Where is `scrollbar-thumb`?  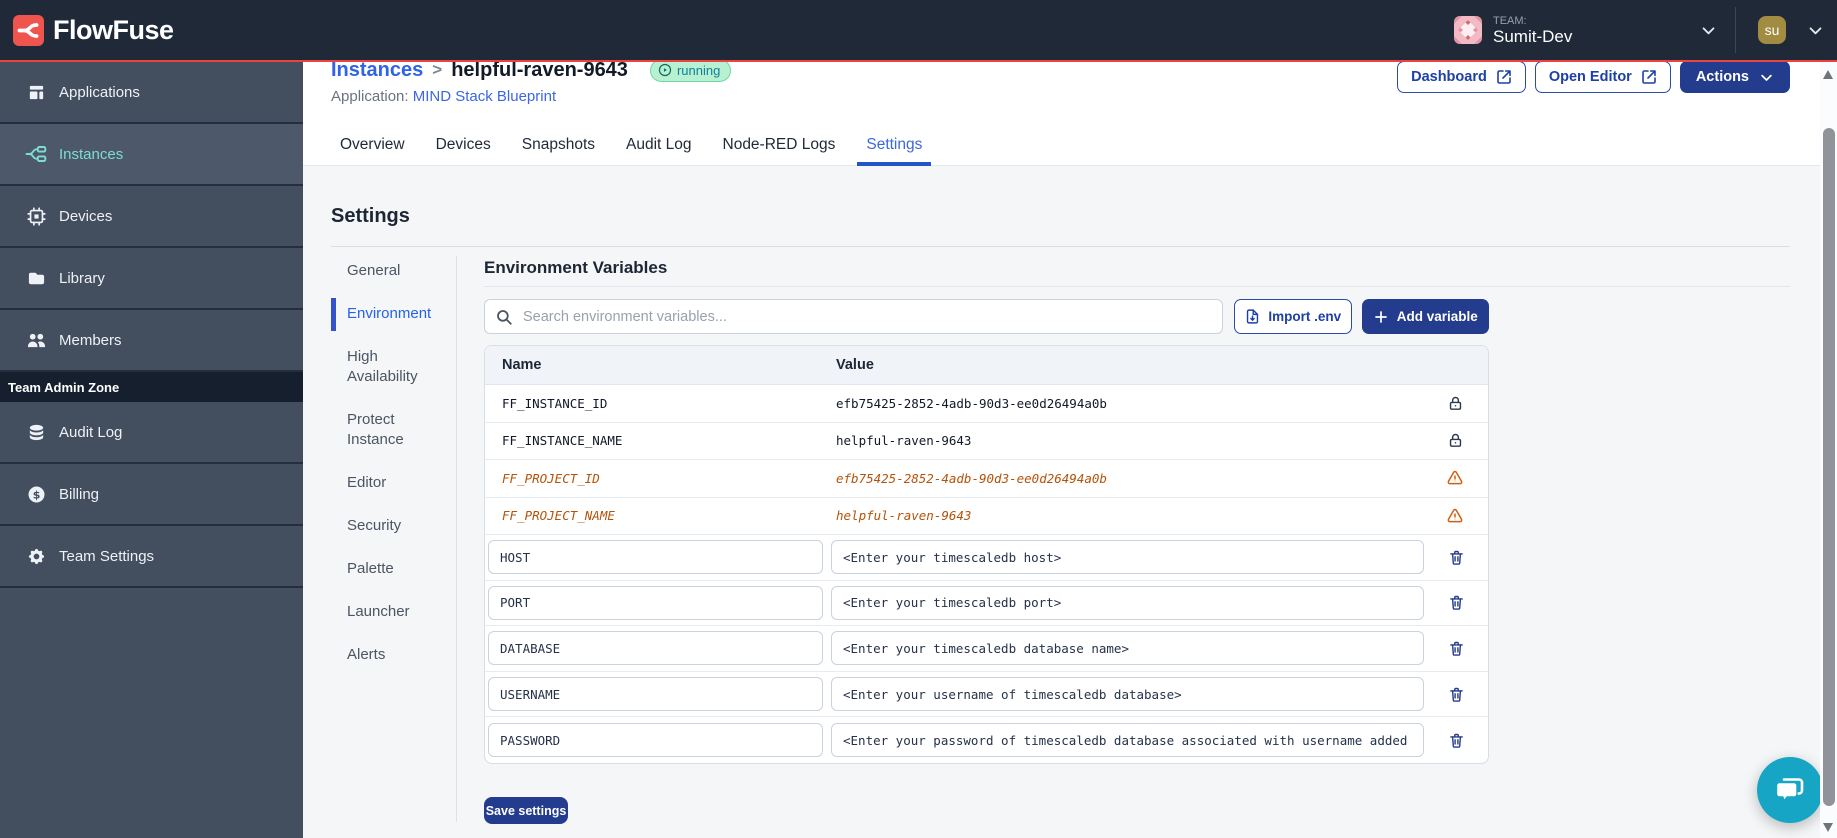
scrollbar-thumb is located at coordinates (1828, 467).